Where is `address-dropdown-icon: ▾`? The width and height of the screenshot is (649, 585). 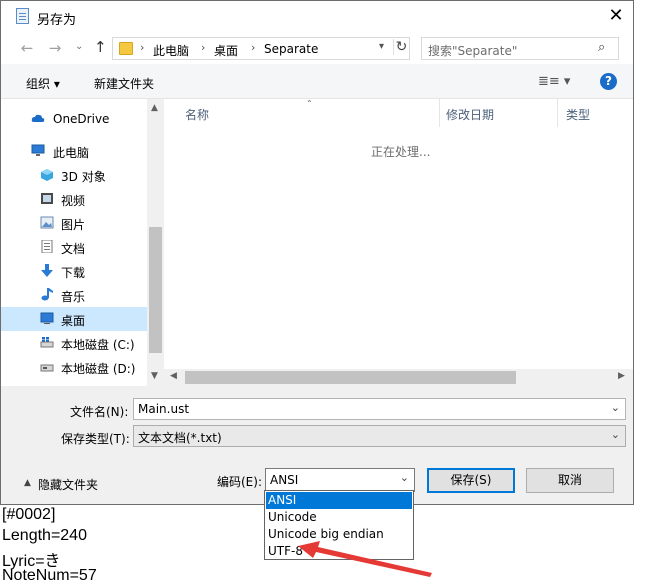 address-dropdown-icon: ▾ is located at coordinates (381, 46).